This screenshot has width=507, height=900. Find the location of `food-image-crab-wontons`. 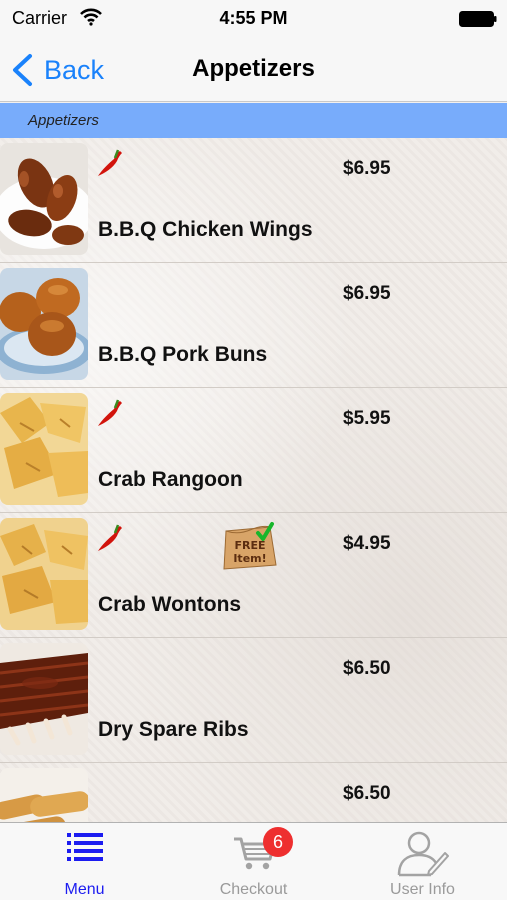

food-image-crab-wontons is located at coordinates (44, 574).